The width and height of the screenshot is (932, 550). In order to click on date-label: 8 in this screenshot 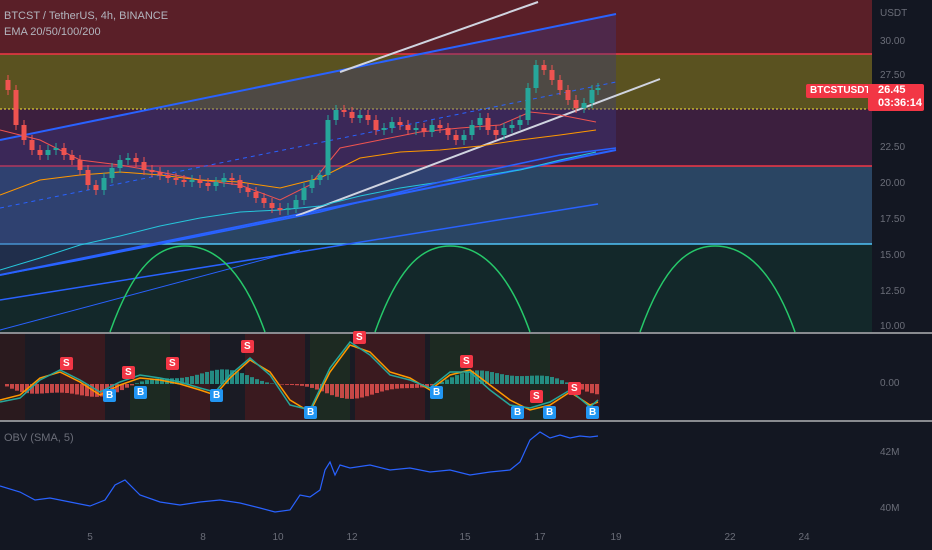, I will do `click(203, 537)`.